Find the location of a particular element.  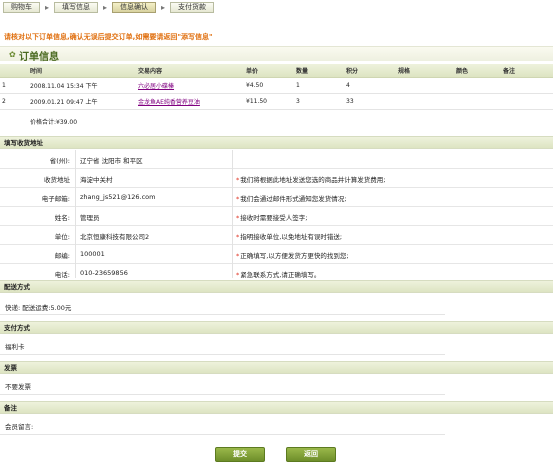

address-section-header: 填写收货地址 is located at coordinates (276, 142).